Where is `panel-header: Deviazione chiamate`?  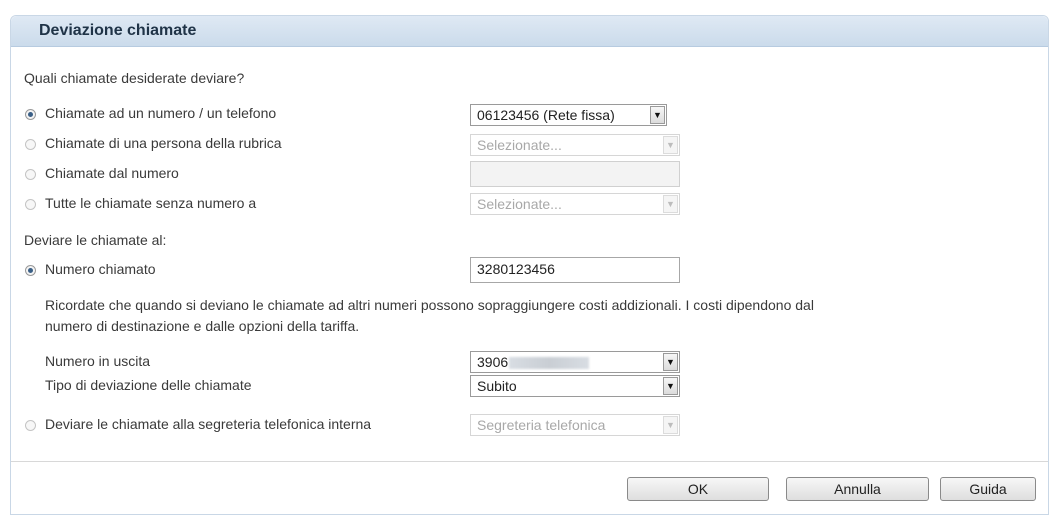 panel-header: Deviazione chiamate is located at coordinates (529, 31).